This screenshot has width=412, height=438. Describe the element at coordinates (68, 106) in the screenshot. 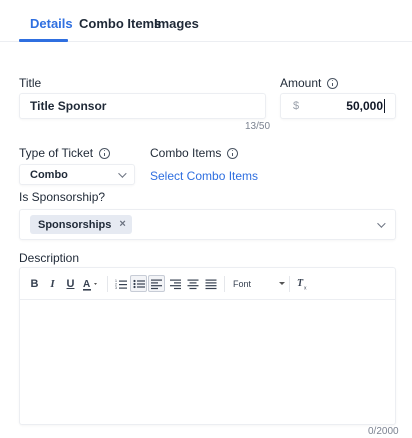

I see `title-input-value: Title Sponsor` at that location.